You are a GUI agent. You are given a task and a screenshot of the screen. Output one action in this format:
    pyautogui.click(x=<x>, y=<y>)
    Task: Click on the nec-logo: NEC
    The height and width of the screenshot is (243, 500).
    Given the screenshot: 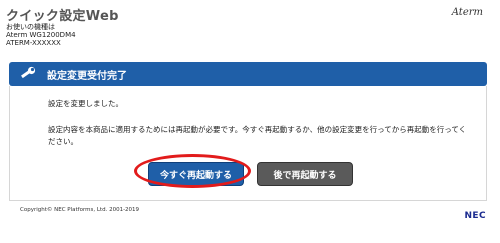 What is the action you would take?
    pyautogui.click(x=475, y=216)
    